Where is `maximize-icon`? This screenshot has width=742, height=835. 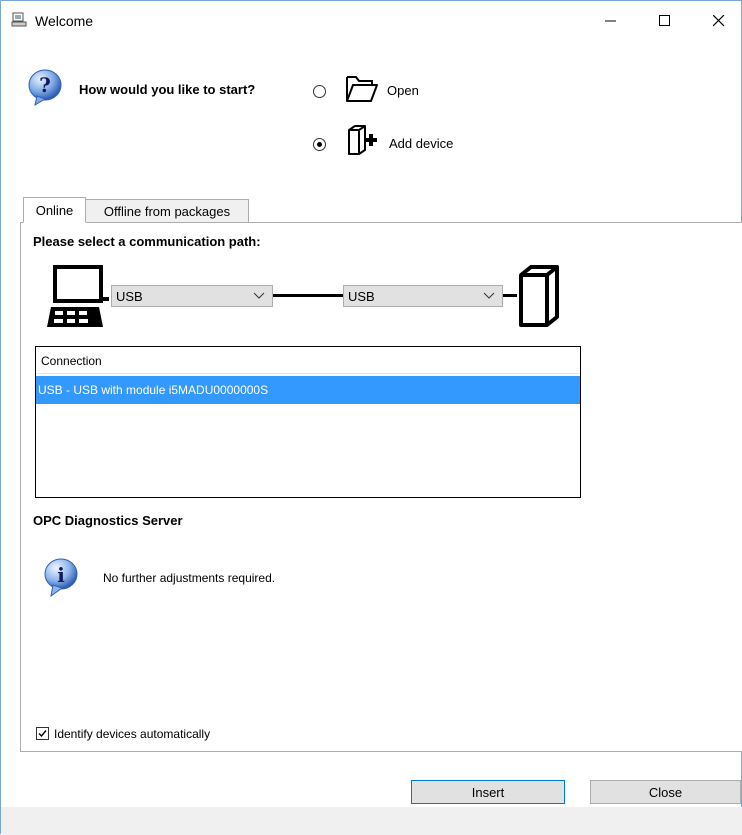
maximize-icon is located at coordinates (664, 20).